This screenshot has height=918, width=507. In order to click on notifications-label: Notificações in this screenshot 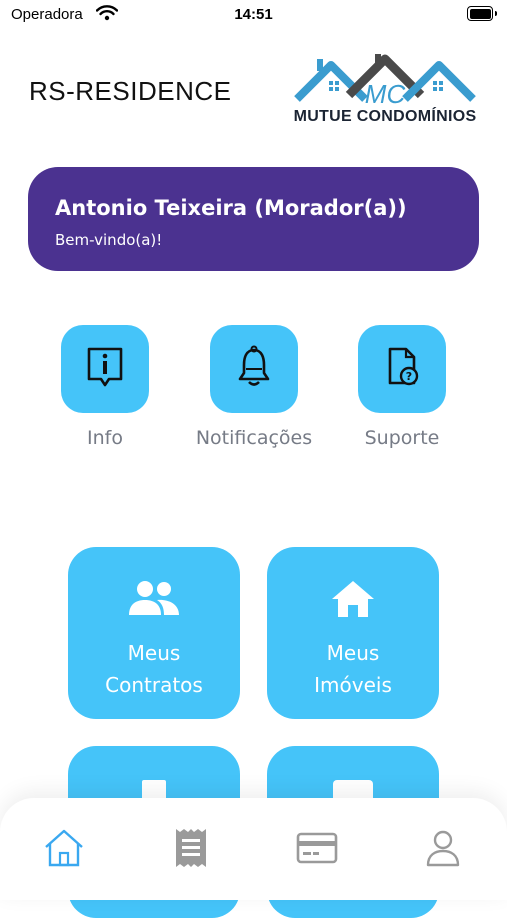, I will do `click(254, 438)`.